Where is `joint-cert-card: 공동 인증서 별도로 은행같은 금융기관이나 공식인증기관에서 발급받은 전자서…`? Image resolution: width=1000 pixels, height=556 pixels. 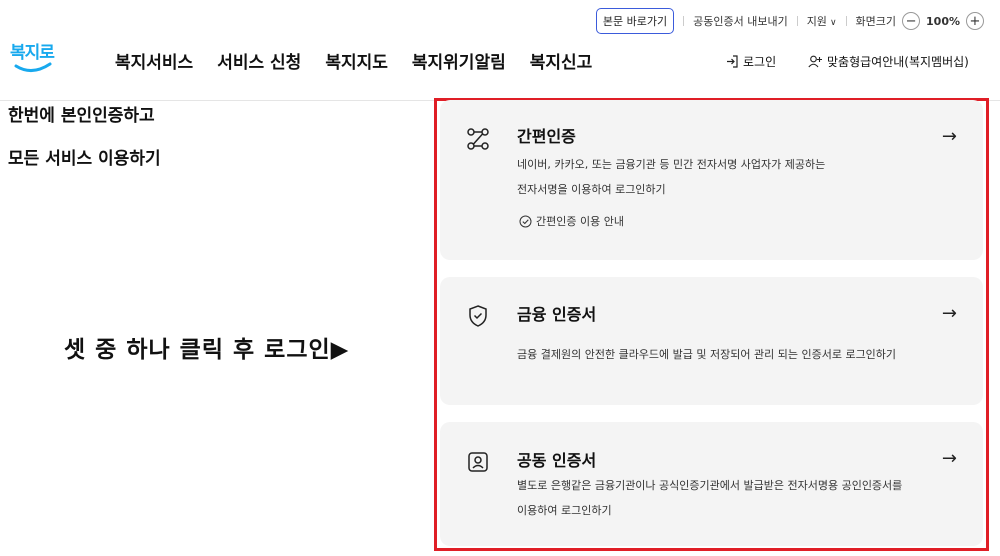
joint-cert-card: 공동 인증서 별도로 은행같은 금융기관이나 공식인증기관에서 발급받은 전자서… is located at coordinates (711, 484).